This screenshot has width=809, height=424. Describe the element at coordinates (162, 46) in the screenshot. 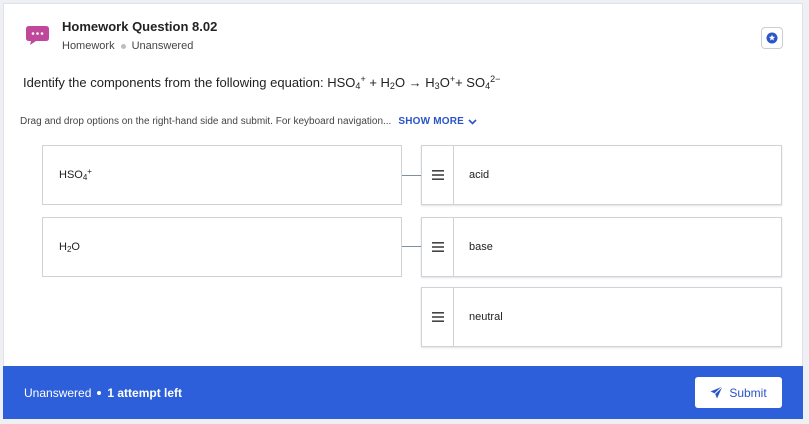

I see `question-status: Unanswered` at that location.